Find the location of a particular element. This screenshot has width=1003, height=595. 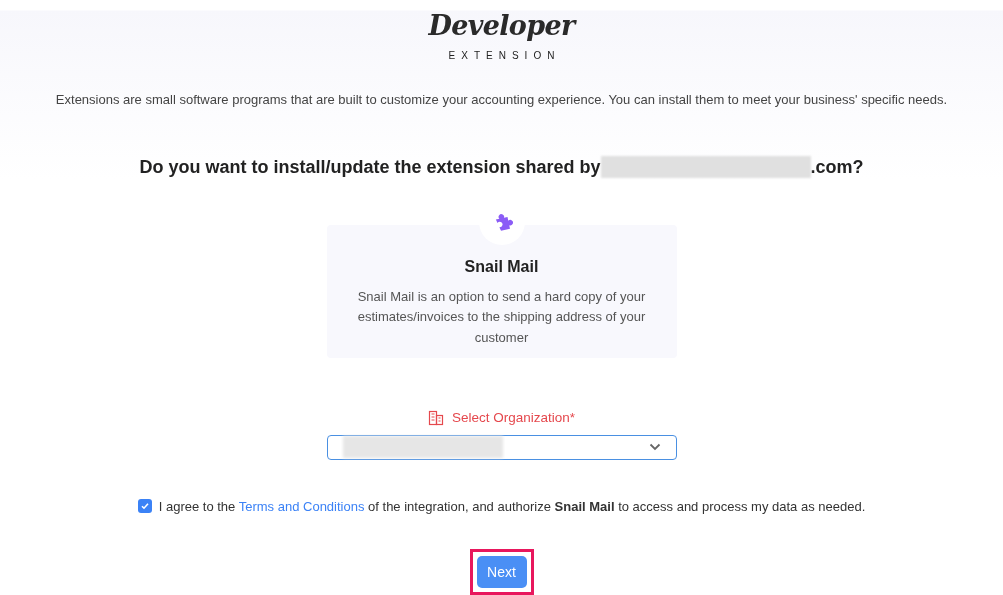

logo-subtitle: EXTENSION is located at coordinates (504, 56).